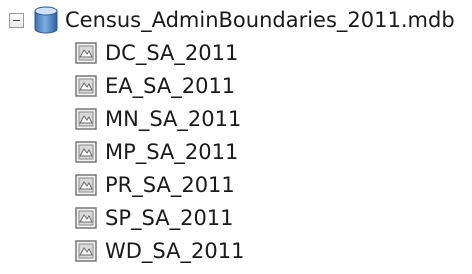  What do you see at coordinates (175, 251) in the screenshot?
I see `feature-class-label: WD_SA_2011` at bounding box center [175, 251].